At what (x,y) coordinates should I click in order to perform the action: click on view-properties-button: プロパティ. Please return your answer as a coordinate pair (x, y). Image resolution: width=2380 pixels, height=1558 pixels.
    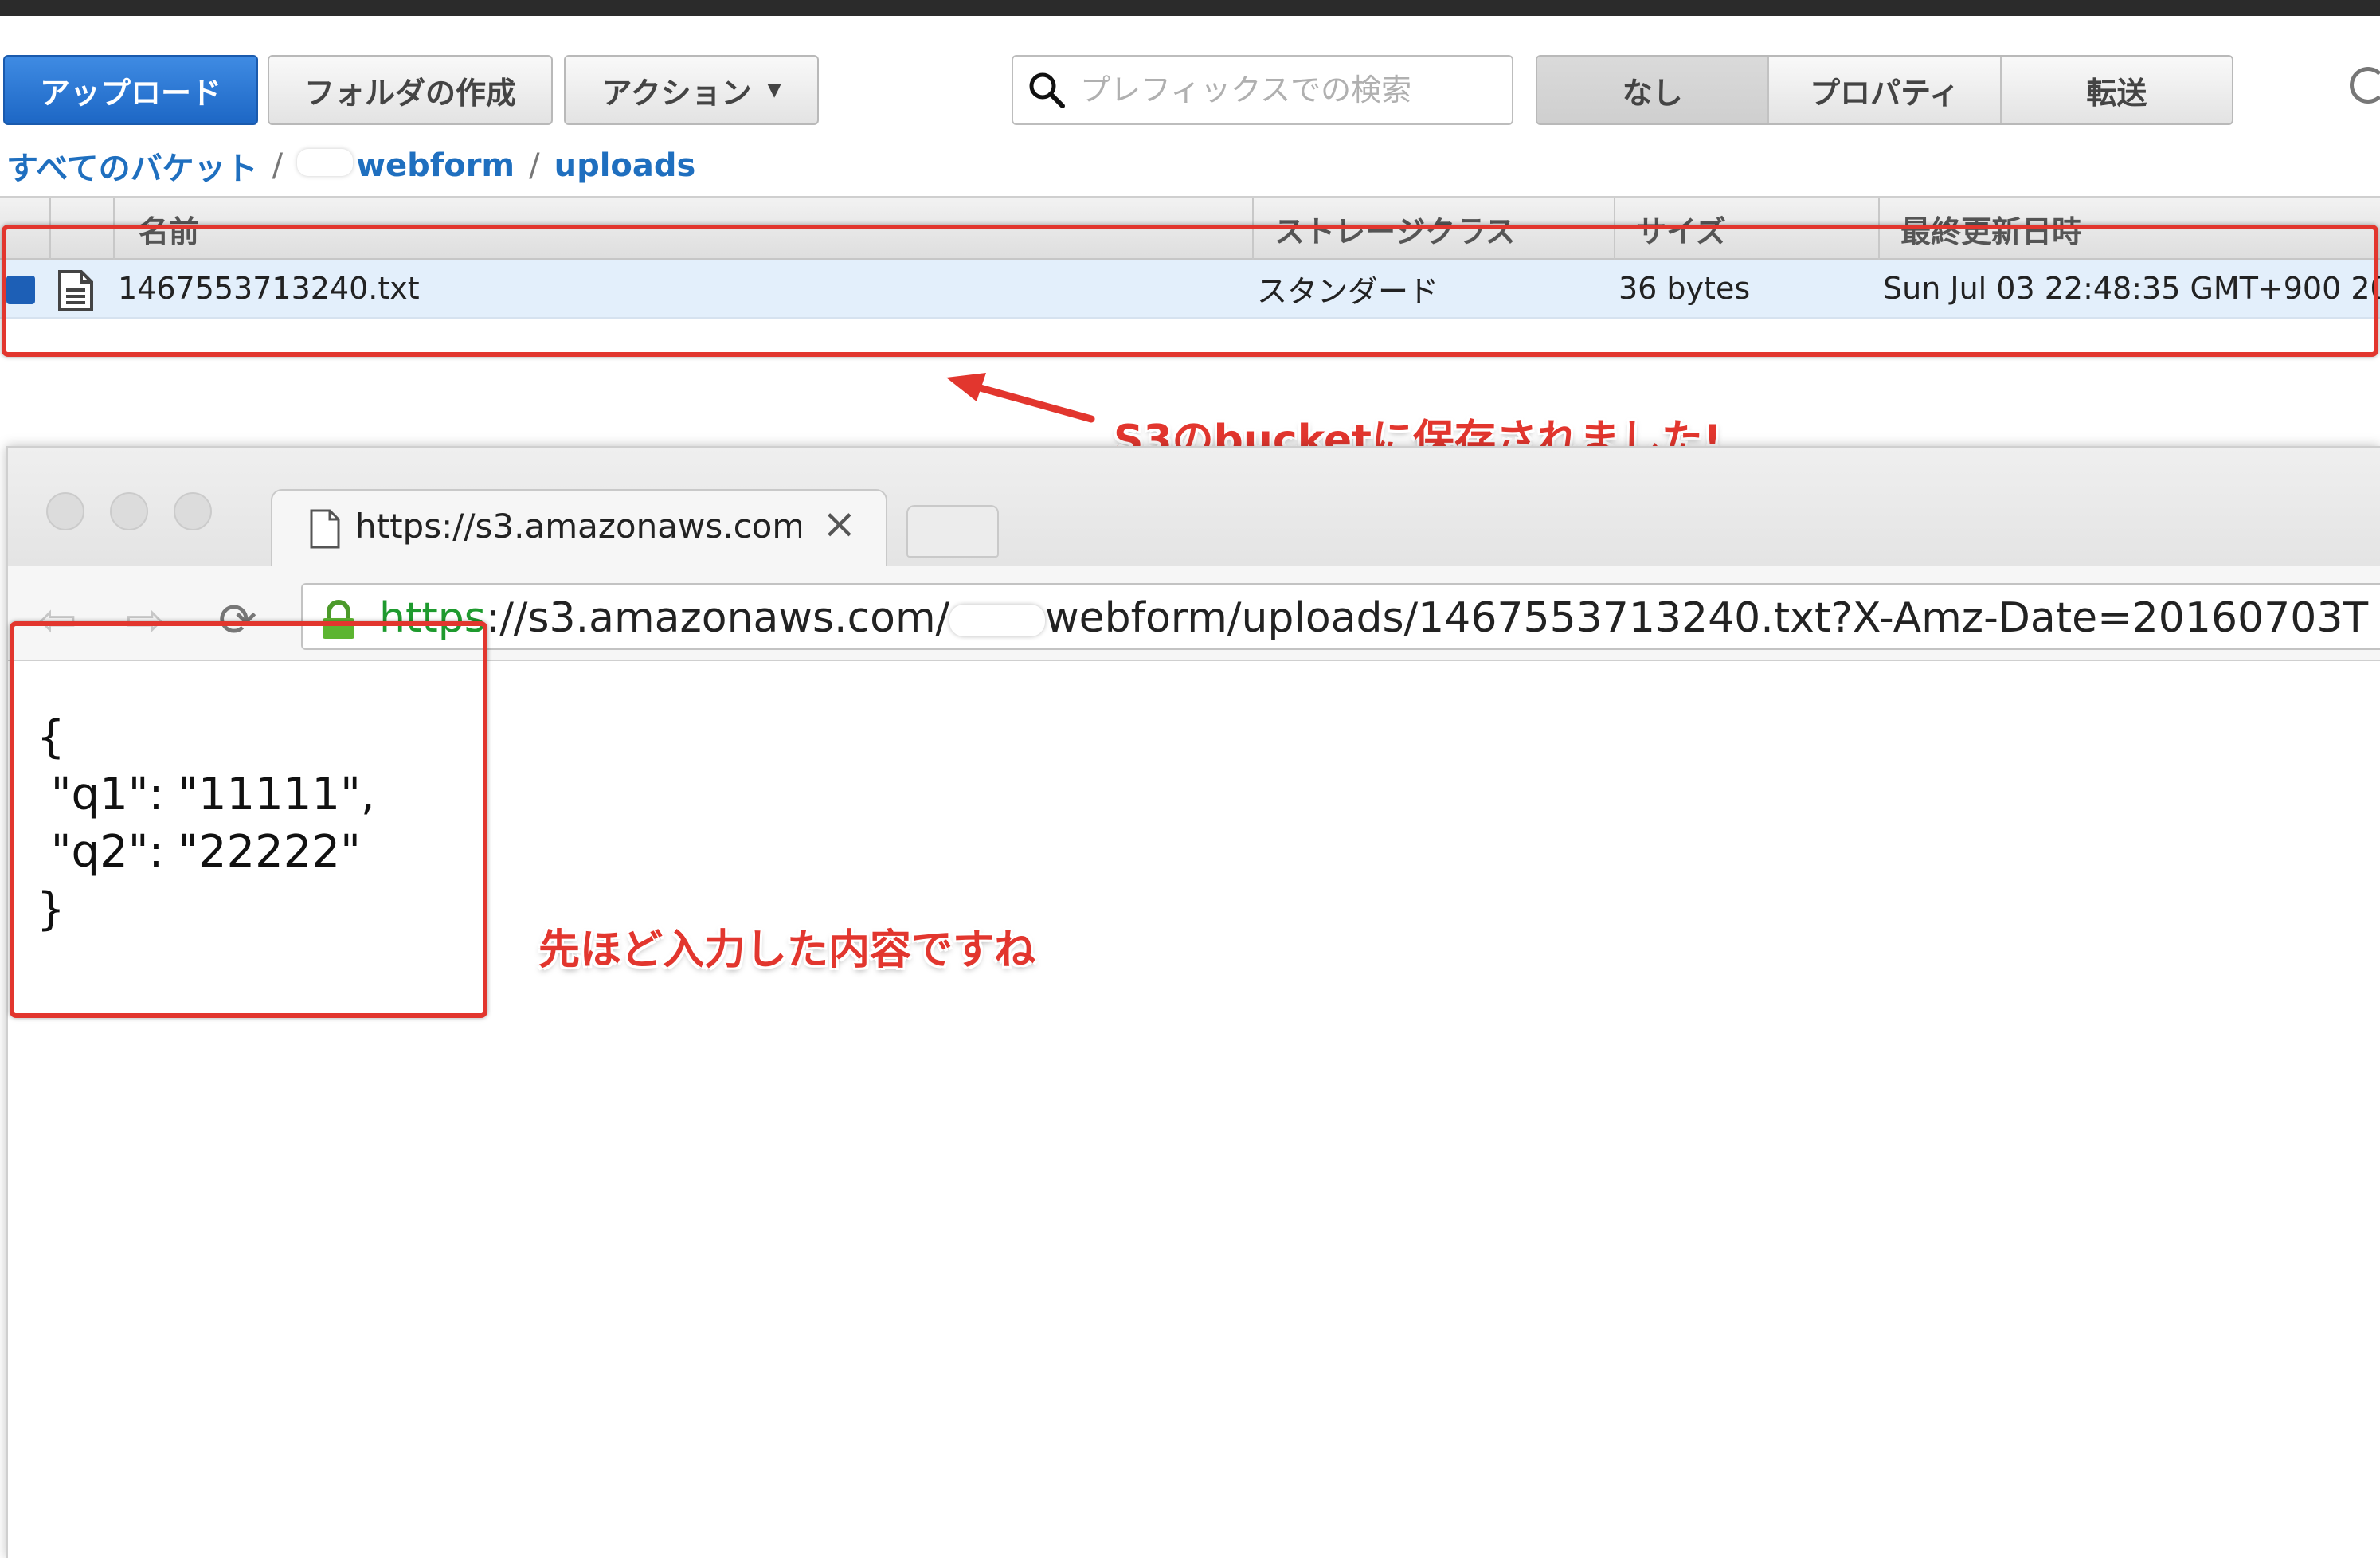
    Looking at the image, I should click on (1885, 90).